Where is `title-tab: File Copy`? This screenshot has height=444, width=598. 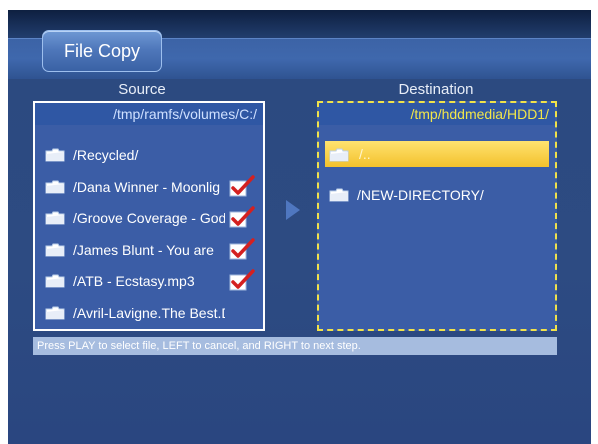 title-tab: File Copy is located at coordinates (102, 51).